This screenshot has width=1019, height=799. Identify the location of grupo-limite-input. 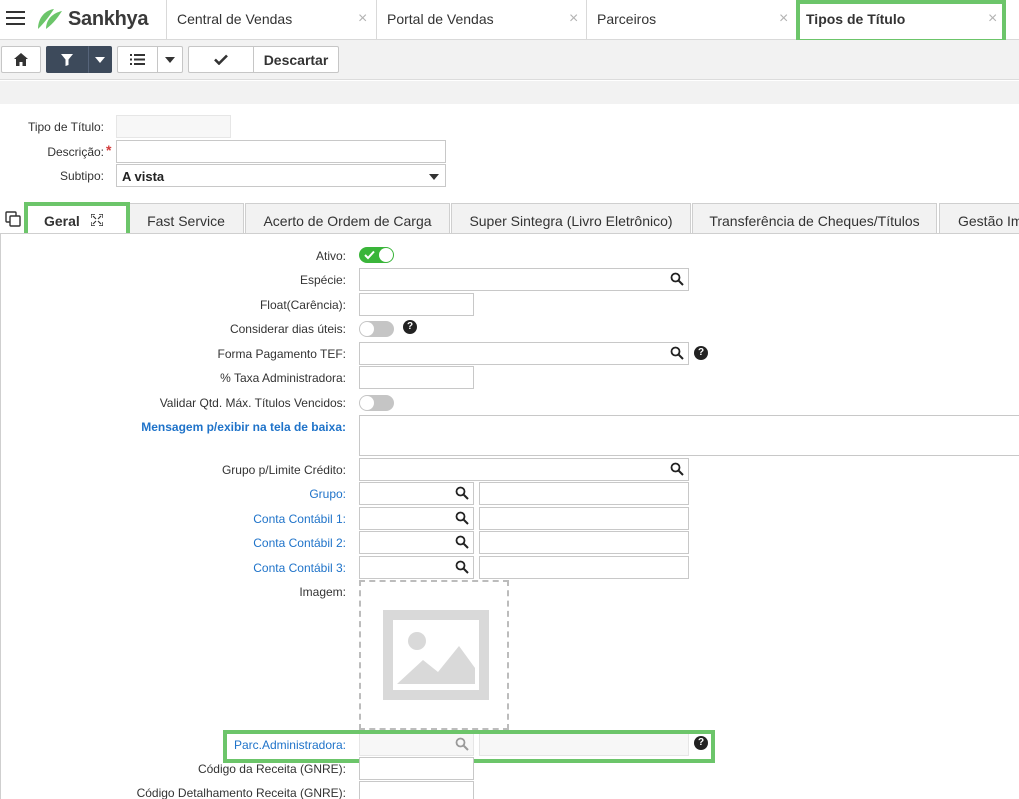
(524, 469).